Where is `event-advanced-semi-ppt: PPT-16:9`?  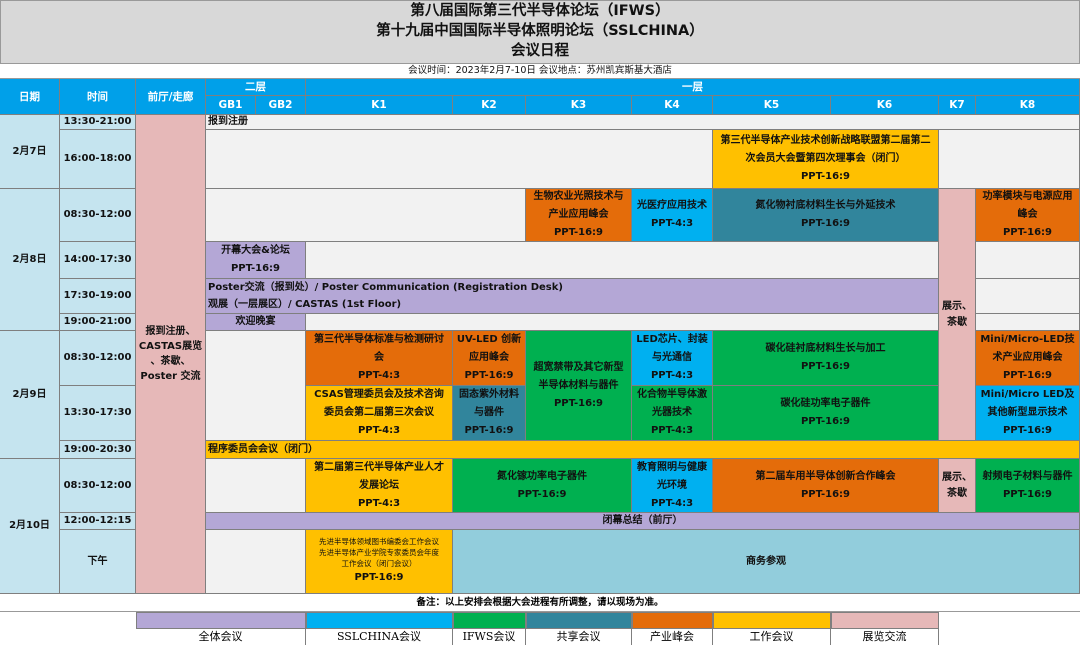
event-advanced-semi-ppt: PPT-16:9 is located at coordinates (379, 577).